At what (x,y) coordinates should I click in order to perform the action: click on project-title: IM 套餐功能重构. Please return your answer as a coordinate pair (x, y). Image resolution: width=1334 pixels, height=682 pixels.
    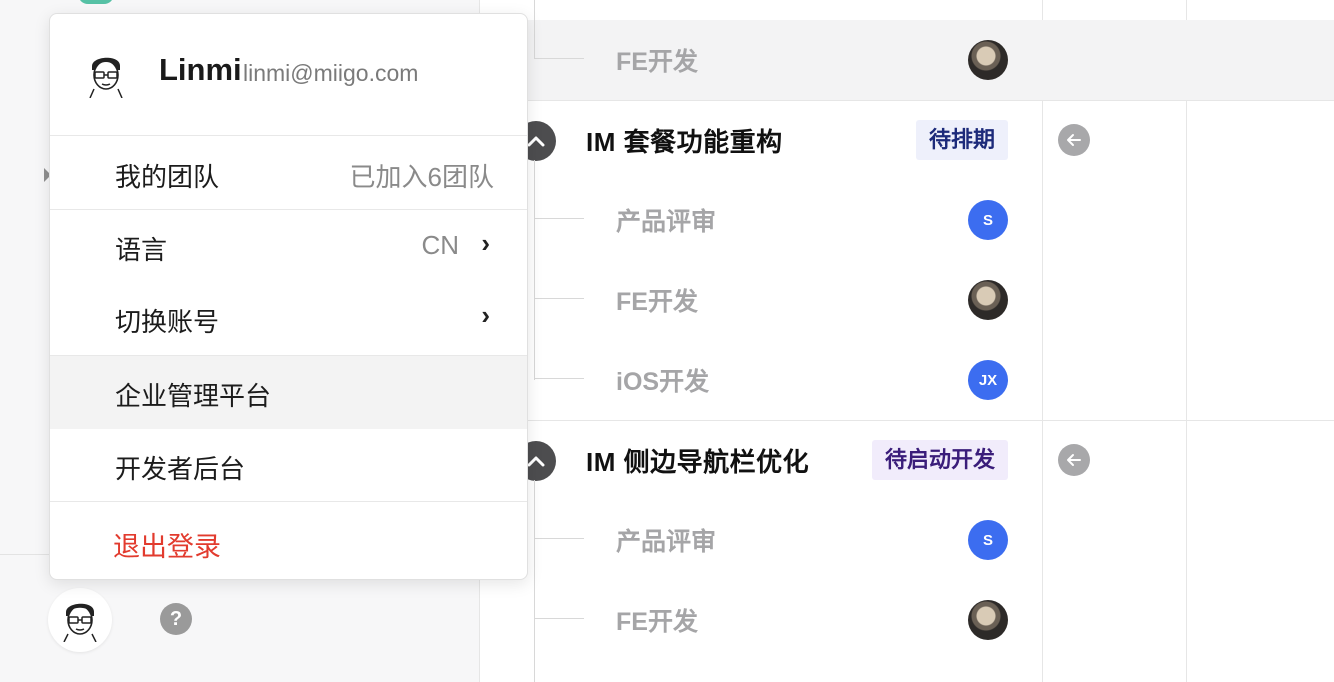
    Looking at the image, I should click on (684, 140).